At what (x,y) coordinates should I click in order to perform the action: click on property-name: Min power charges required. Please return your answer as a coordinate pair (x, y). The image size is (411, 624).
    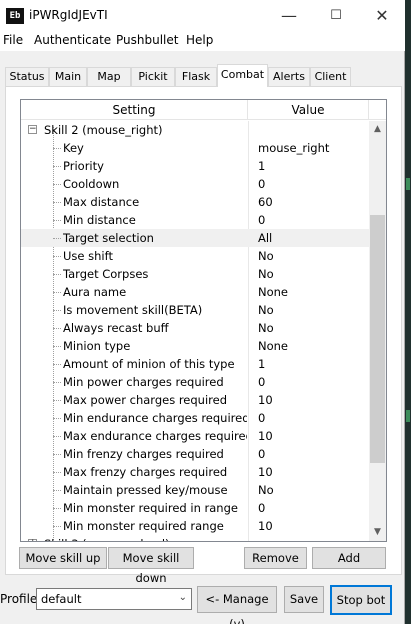
    Looking at the image, I should click on (143, 382).